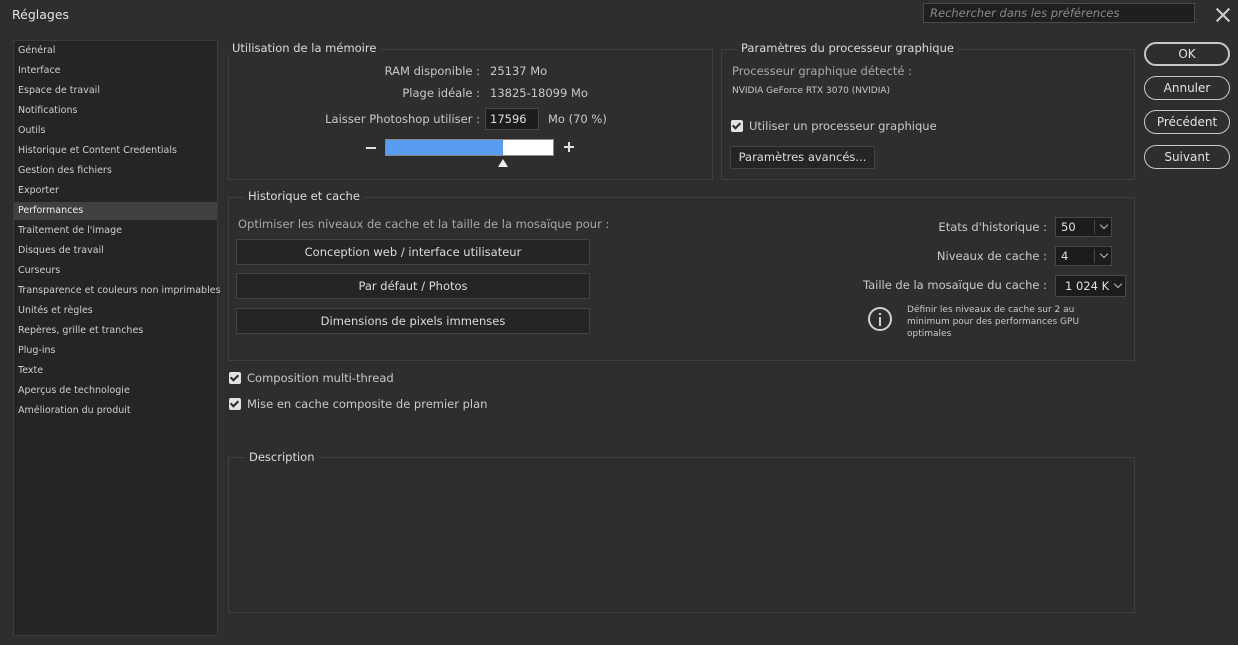 The height and width of the screenshot is (645, 1238). I want to click on sidebar-item: Repères, grille et tranches, so click(115, 331).